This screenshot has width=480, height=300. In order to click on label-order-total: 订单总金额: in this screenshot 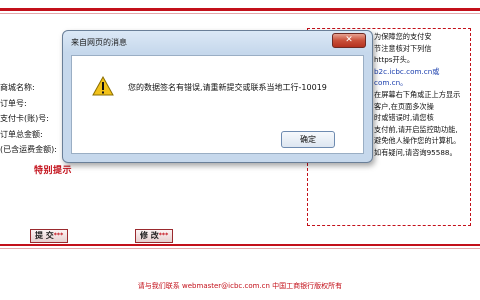, I will do `click(21, 134)`.